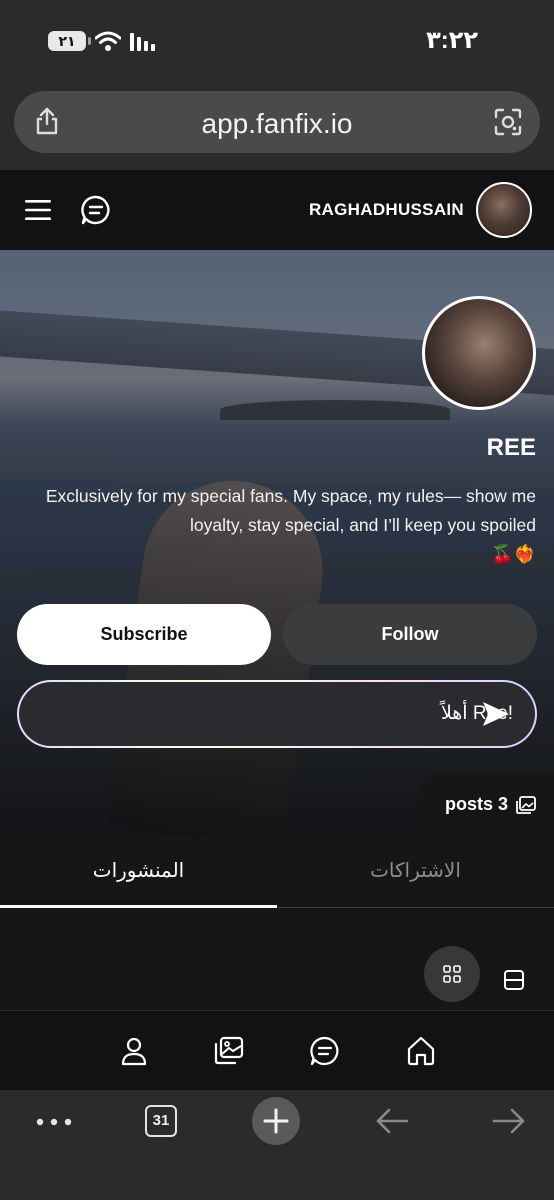 The width and height of the screenshot is (554, 1200). I want to click on list-view-icon, so click(514, 980).